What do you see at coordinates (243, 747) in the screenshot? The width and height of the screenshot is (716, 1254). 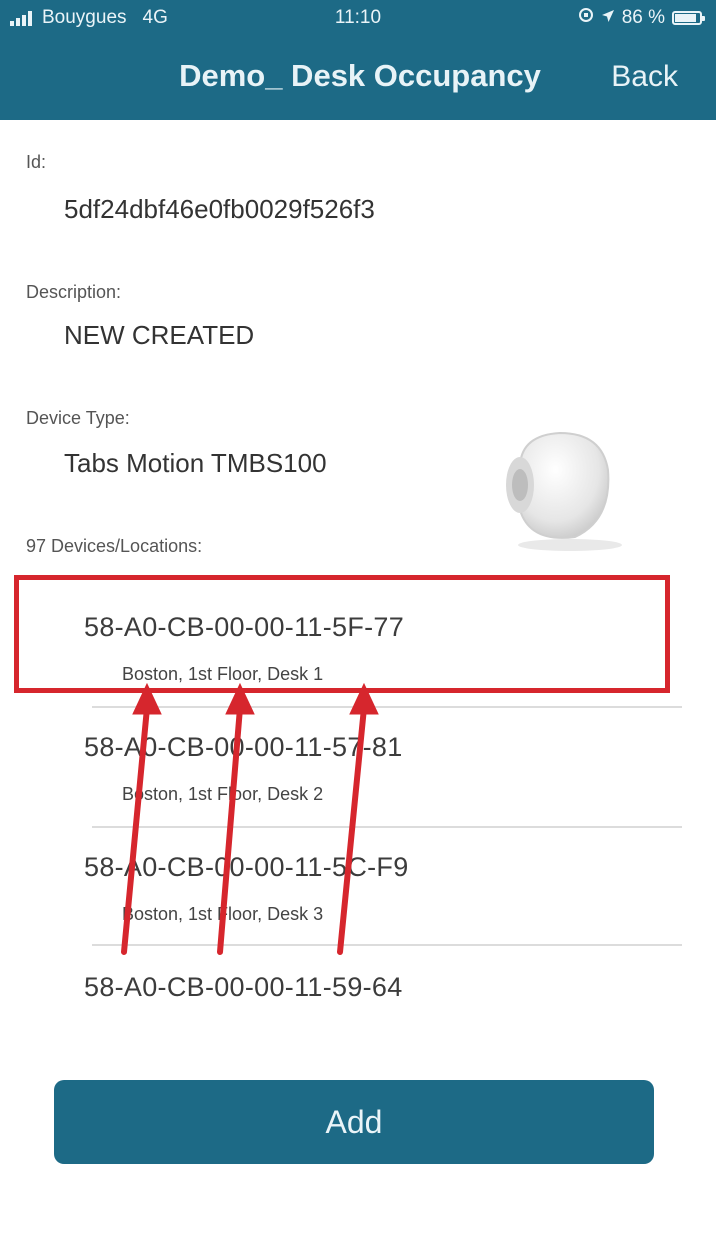 I see `device-mac: 58-A0-CB-00-00-11-57-81` at bounding box center [243, 747].